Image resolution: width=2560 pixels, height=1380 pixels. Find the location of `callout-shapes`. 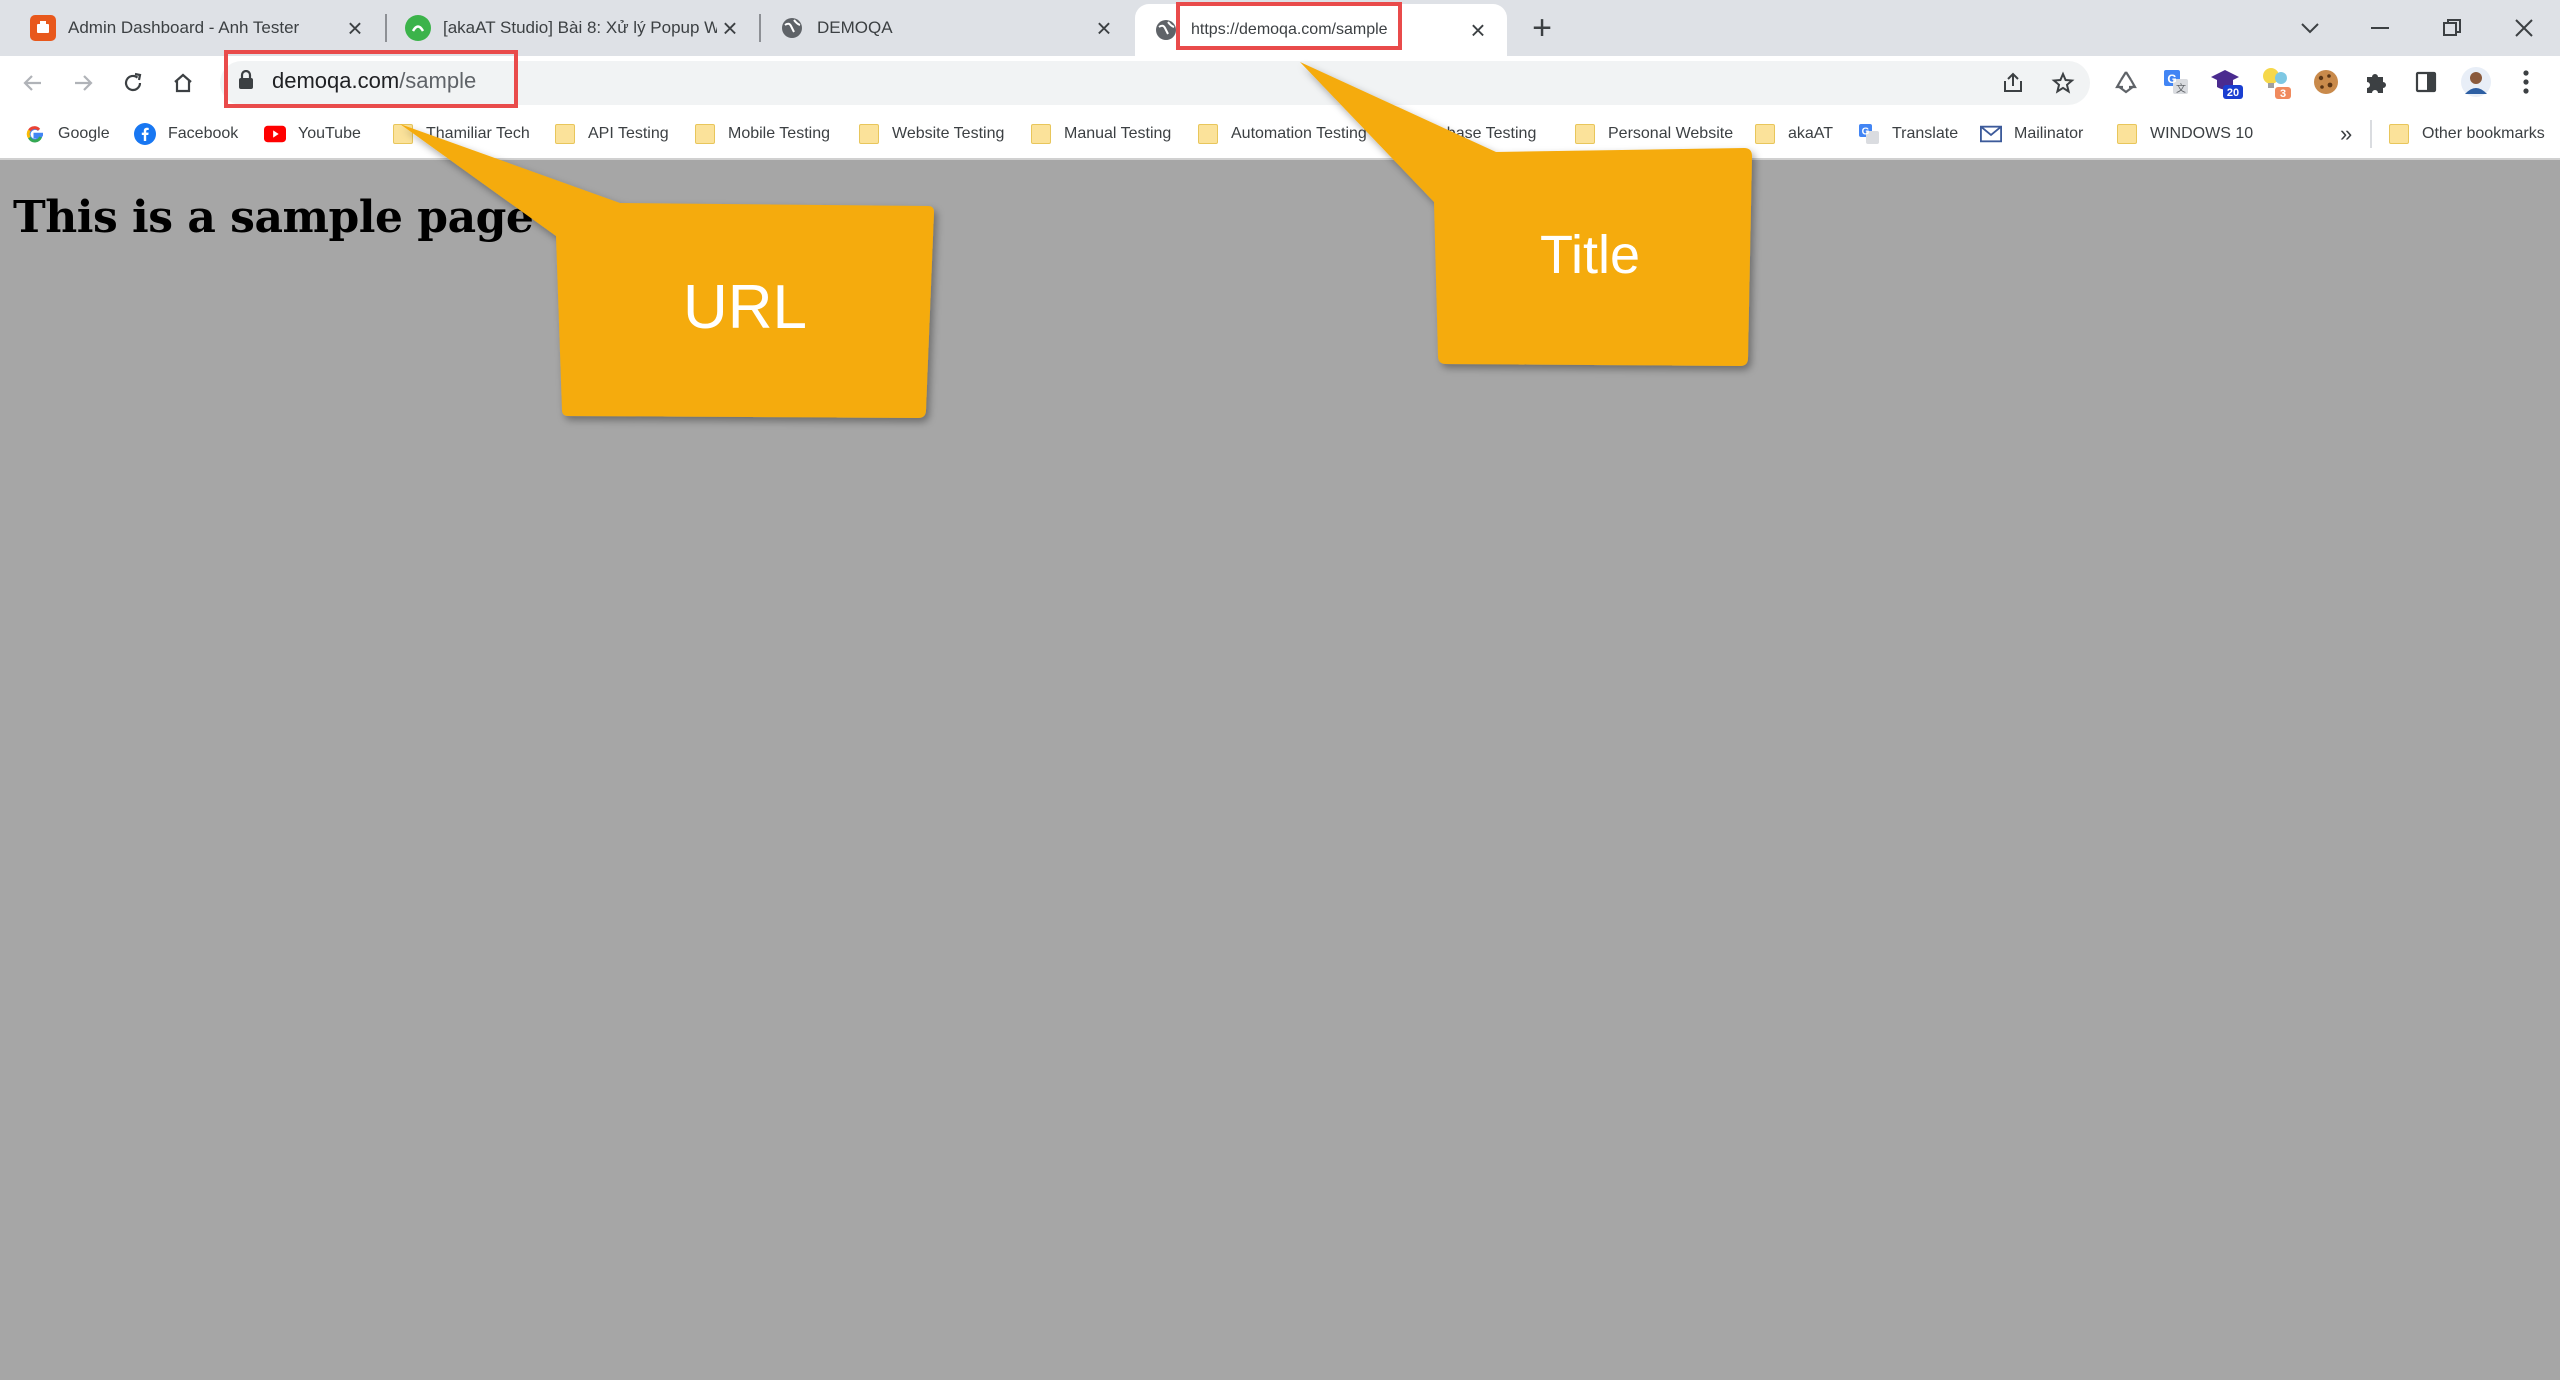

callout-shapes is located at coordinates (1076, 240).